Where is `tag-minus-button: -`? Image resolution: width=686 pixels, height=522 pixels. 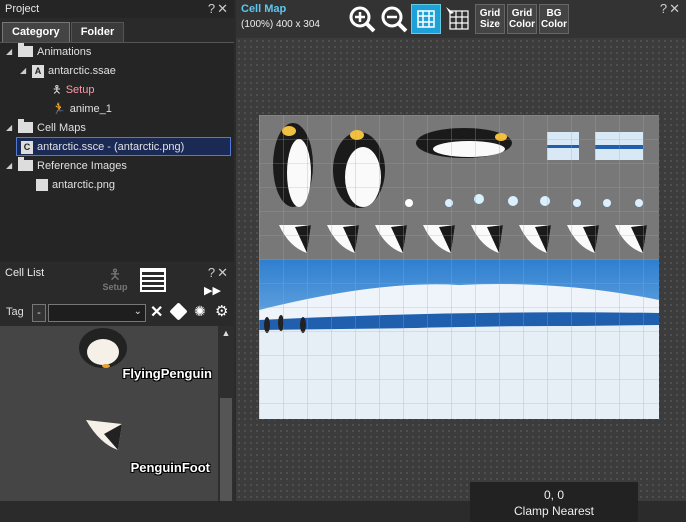 tag-minus-button: - is located at coordinates (39, 313).